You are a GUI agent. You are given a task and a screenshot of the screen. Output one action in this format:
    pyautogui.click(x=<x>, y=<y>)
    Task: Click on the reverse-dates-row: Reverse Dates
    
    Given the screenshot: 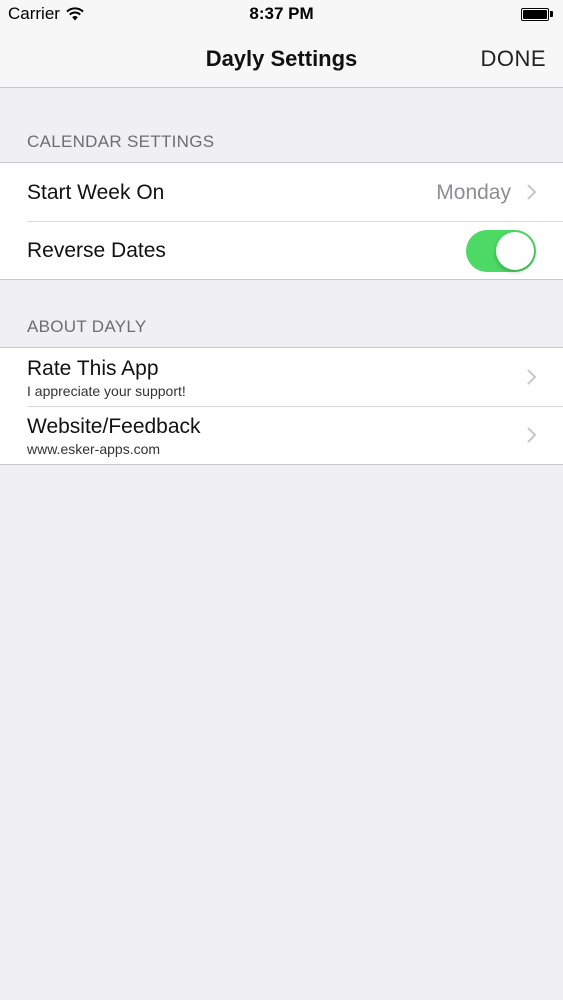 What is the action you would take?
    pyautogui.click(x=281, y=250)
    